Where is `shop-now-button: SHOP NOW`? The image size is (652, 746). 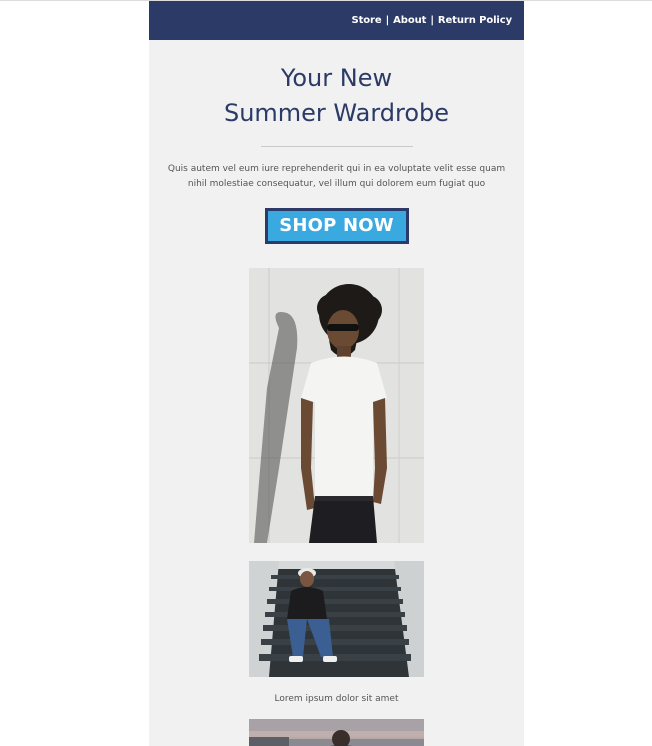 shop-now-button: SHOP NOW is located at coordinates (336, 226).